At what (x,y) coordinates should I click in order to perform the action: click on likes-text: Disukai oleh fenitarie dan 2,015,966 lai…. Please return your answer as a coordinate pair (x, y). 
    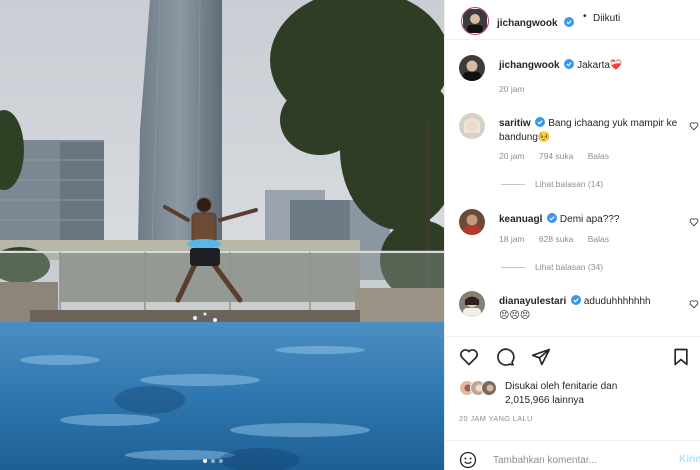
    Looking at the image, I should click on (561, 394).